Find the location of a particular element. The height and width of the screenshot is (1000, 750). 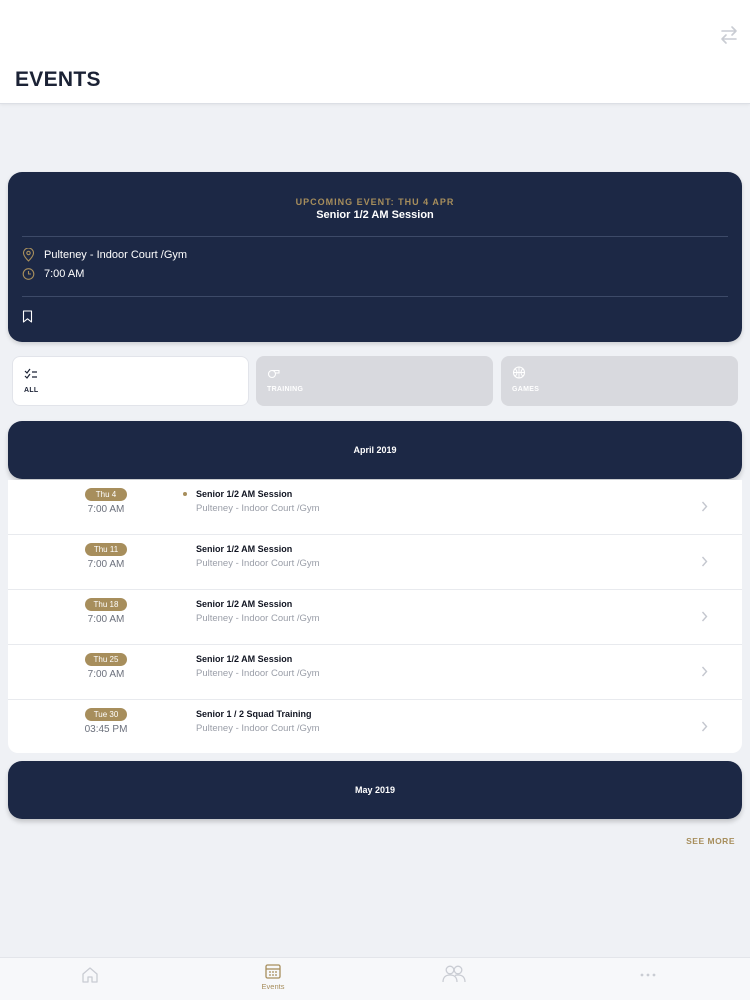

upcoming-event-label: UPCOMING EVENT: THU 4 APR is located at coordinates (375, 202).